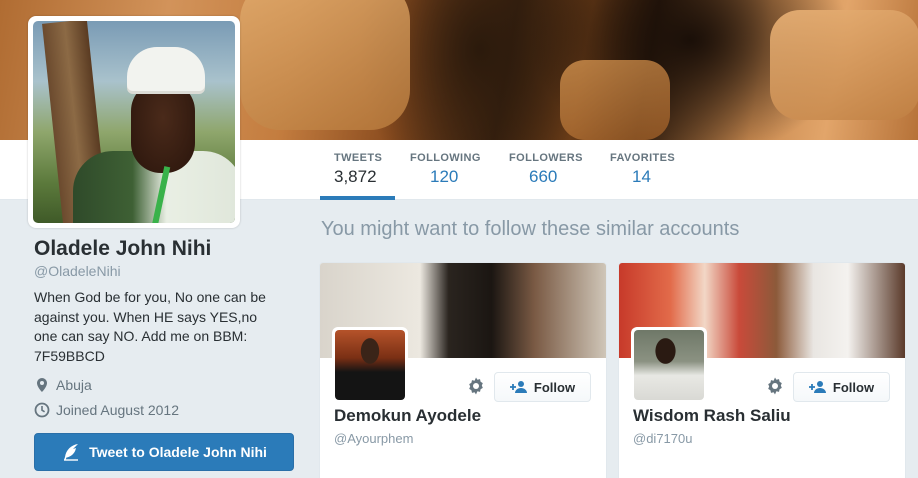 The image size is (918, 478). I want to click on active-tab-indicator, so click(357, 198).